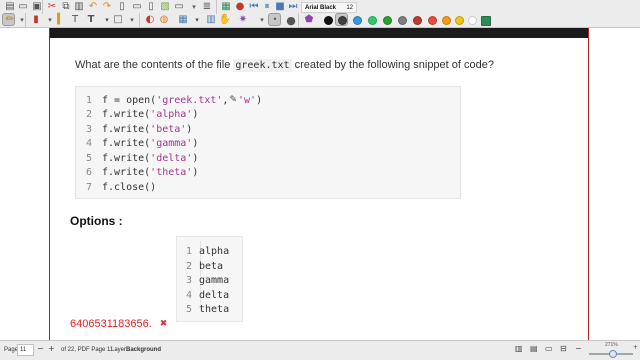 Image resolution: width=640 pixels, height=360 pixels. I want to click on zoom-slider-handle, so click(613, 354).